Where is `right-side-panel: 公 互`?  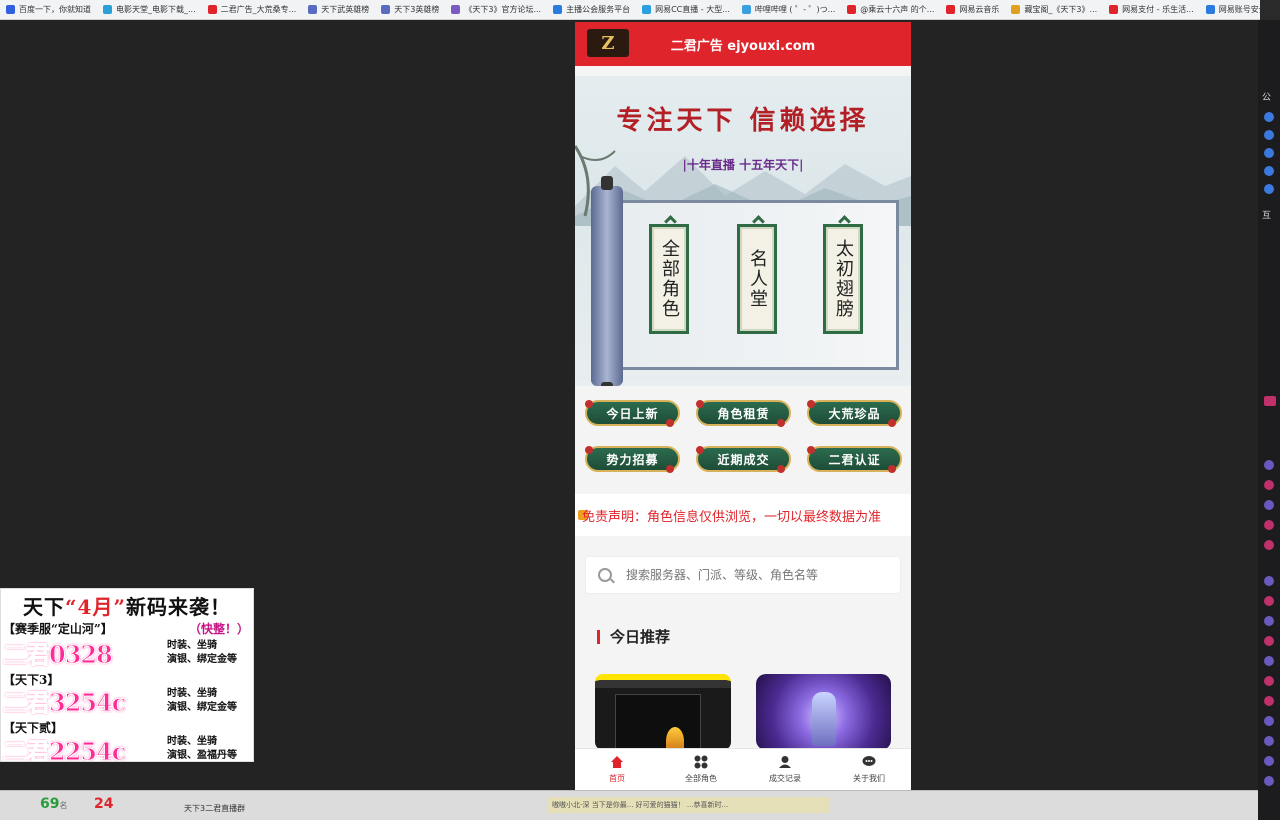 right-side-panel: 公 互 is located at coordinates (1269, 420).